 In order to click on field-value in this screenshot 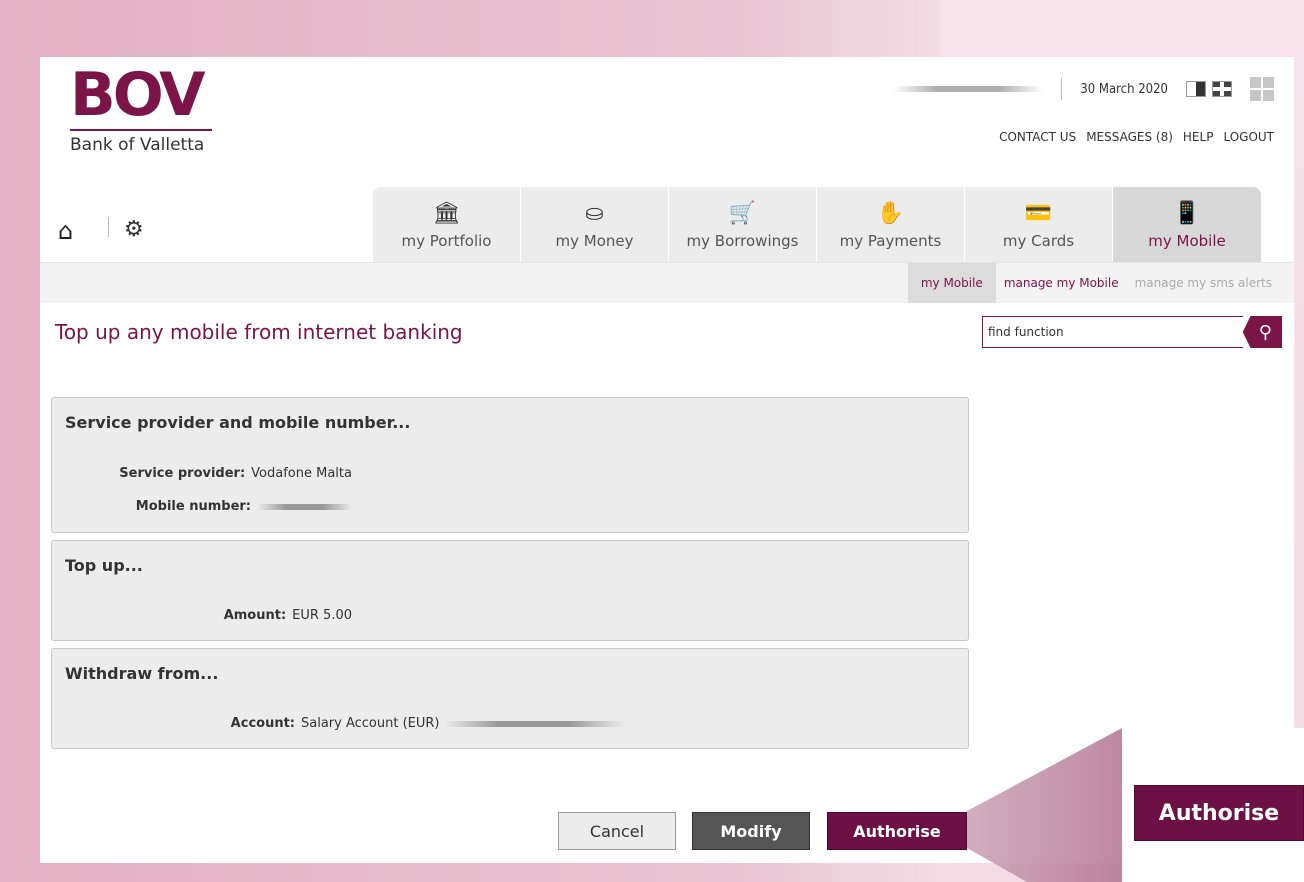, I will do `click(304, 506)`.